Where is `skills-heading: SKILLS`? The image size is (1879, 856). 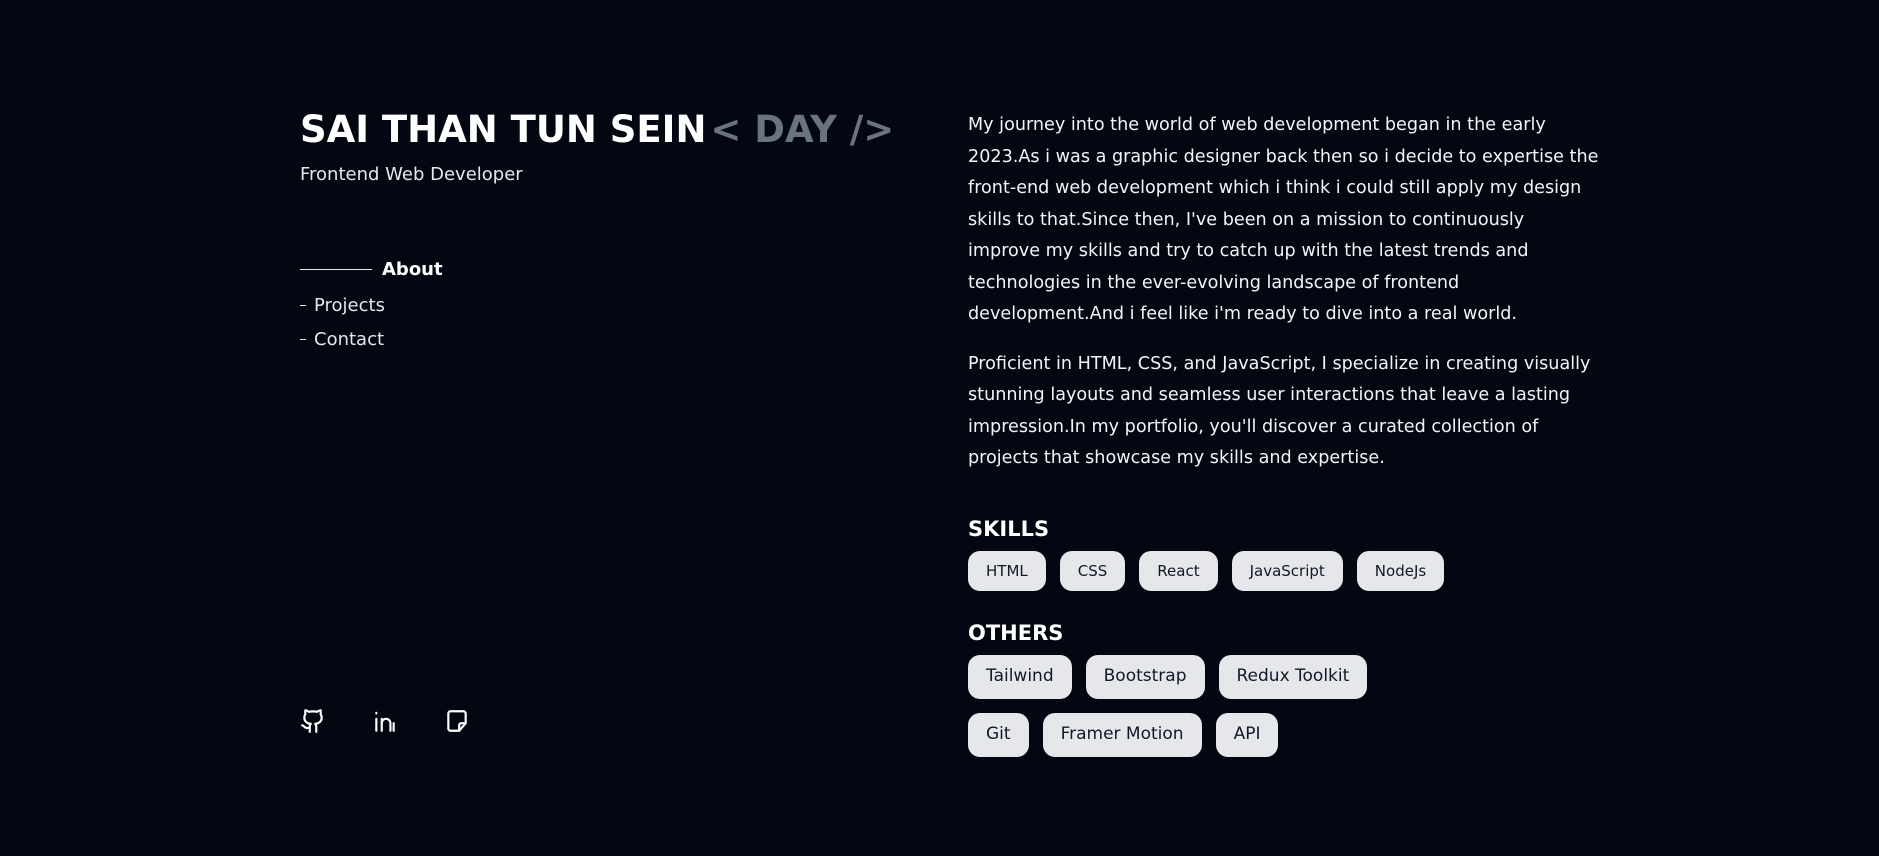 skills-heading: SKILLS is located at coordinates (1009, 528).